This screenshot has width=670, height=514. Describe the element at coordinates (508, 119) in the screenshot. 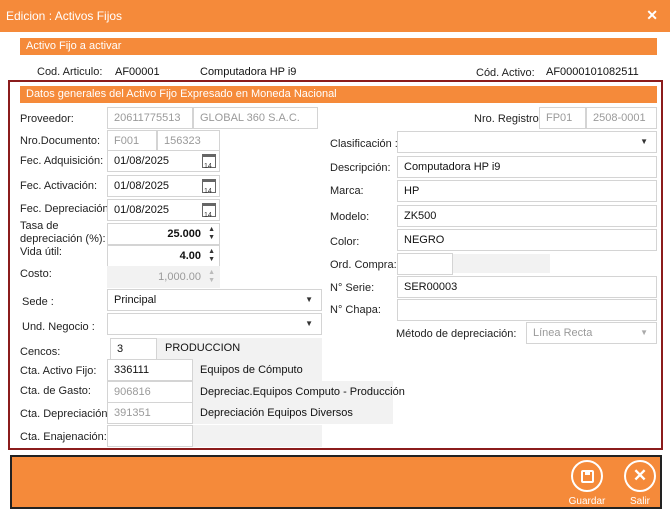

I see `nro-registro-label: Nro. Registro:` at that location.